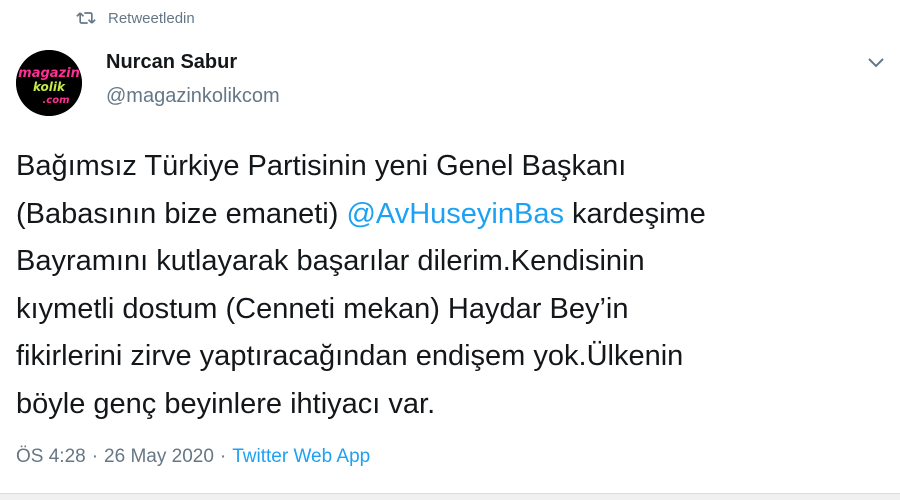  I want to click on tweet-meta: ÖS 4:28 · 26 May 2020 · Twitter Web App, so click(193, 457).